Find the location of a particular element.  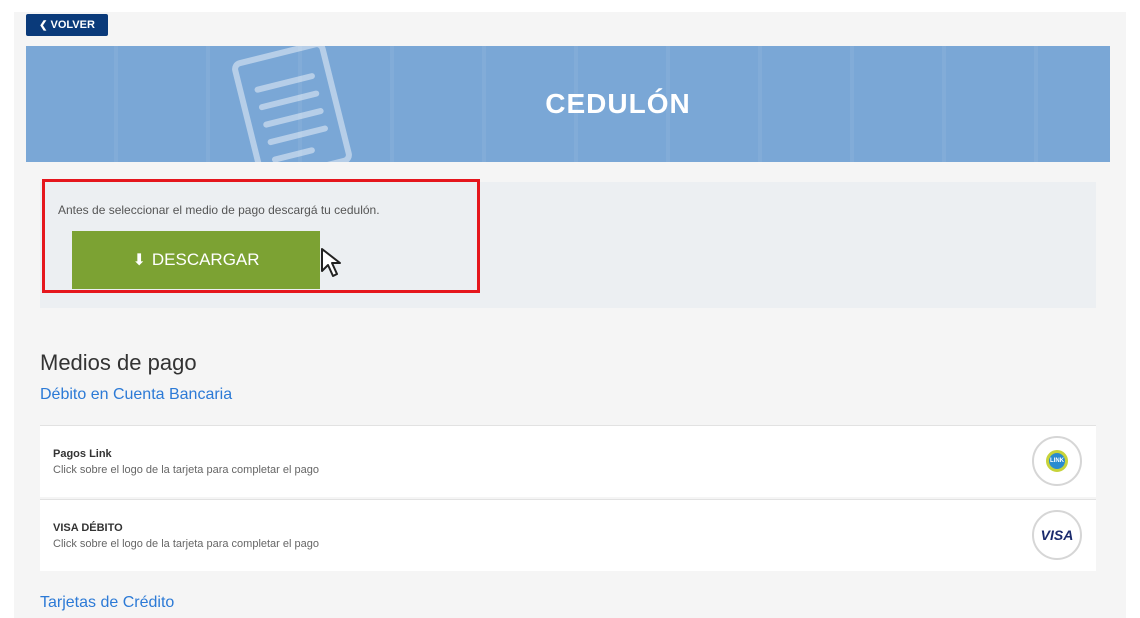

payment-method-name: VISA DÉBITO is located at coordinates (88, 528).